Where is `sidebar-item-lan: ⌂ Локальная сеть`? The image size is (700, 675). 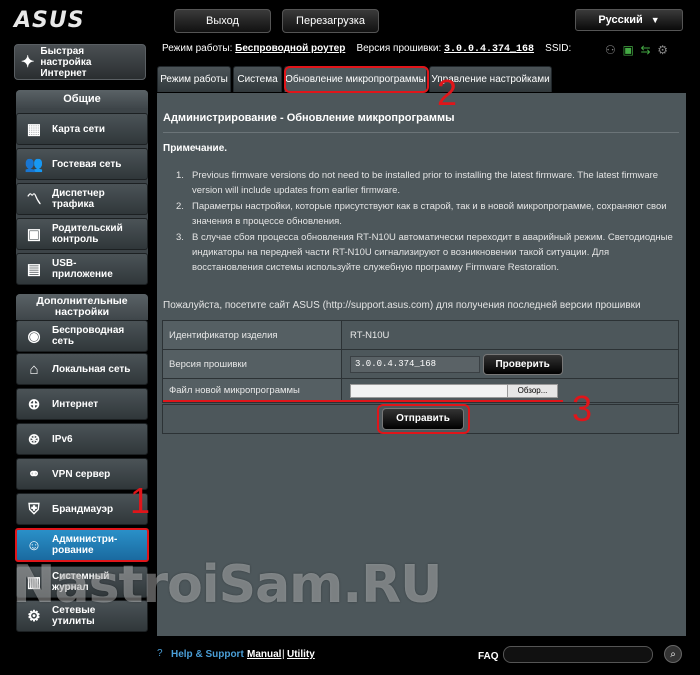 sidebar-item-lan: ⌂ Локальная сеть is located at coordinates (82, 369).